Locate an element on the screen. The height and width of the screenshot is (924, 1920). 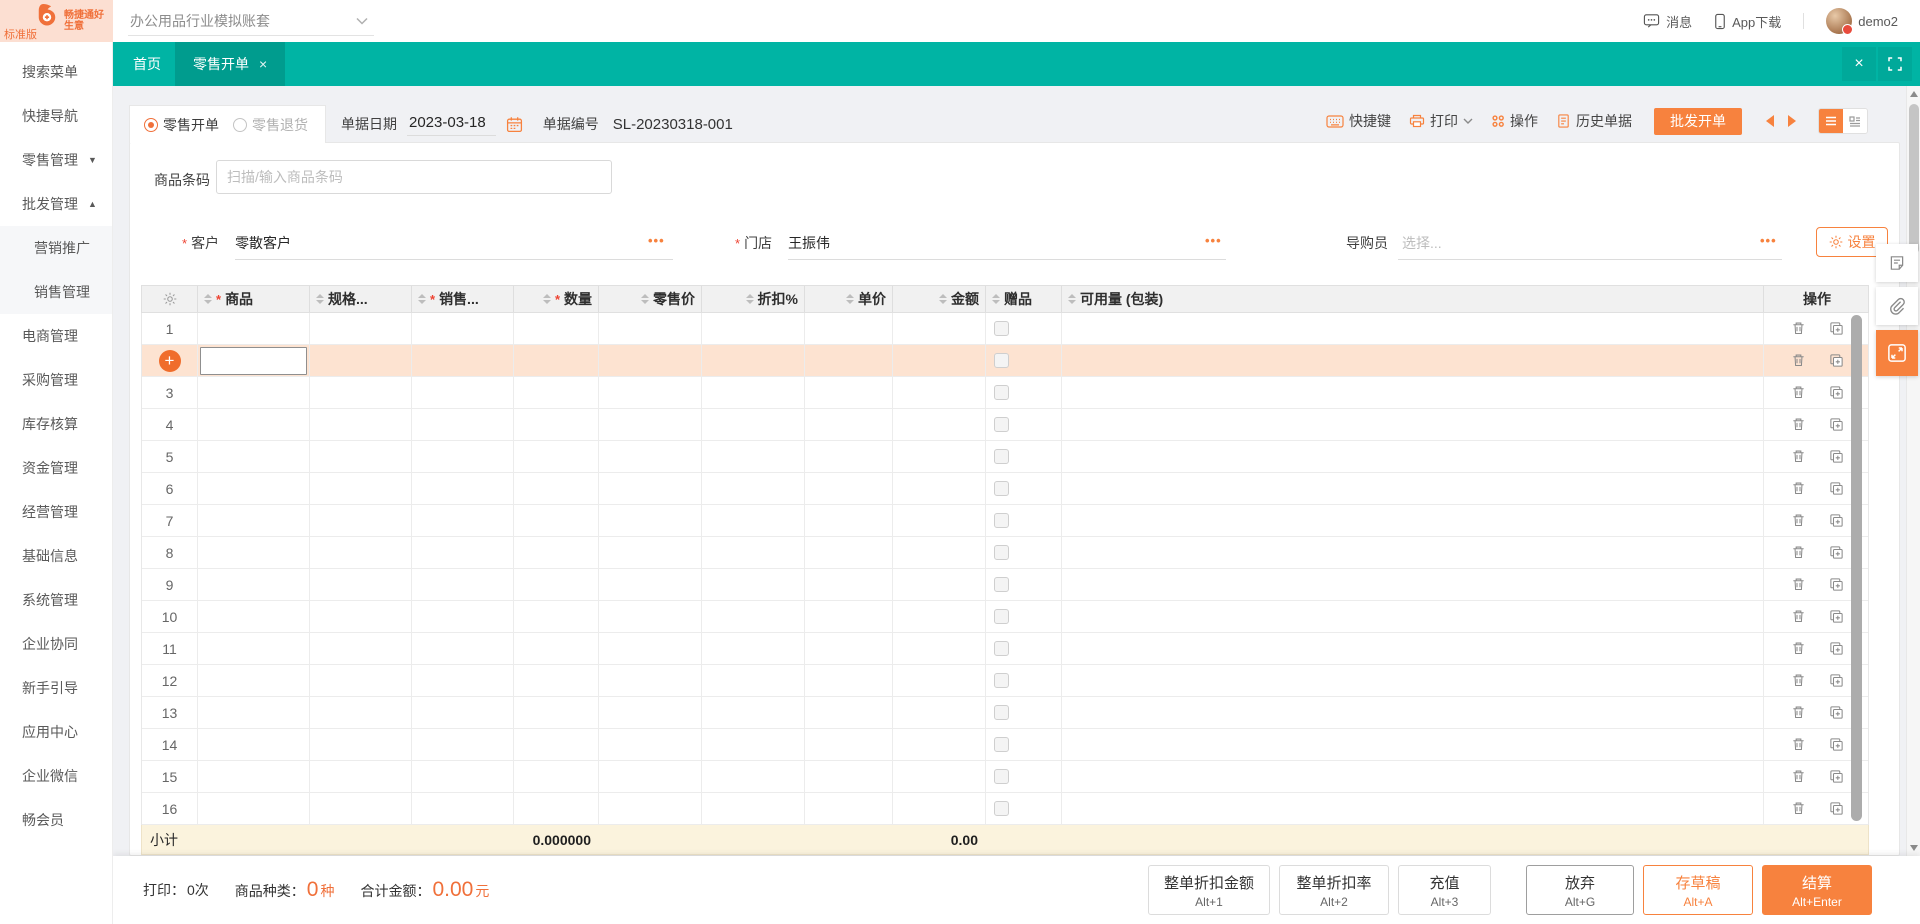
customer-picker-dots: ••• is located at coordinates (656, 240).